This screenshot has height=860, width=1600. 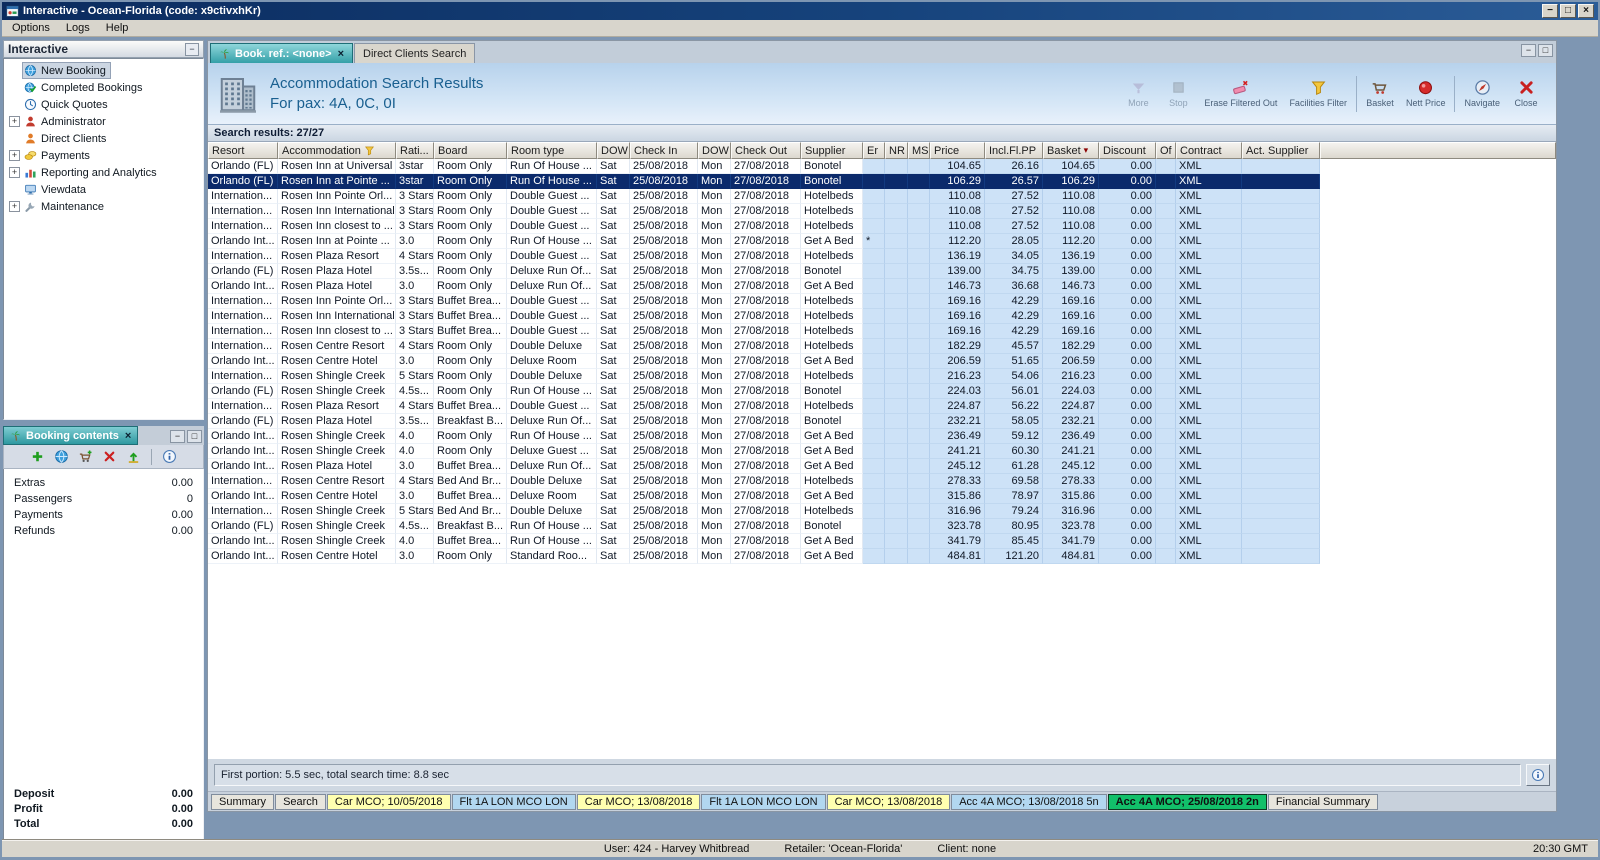 What do you see at coordinates (1586, 11) in the screenshot?
I see `window-close-button: ×` at bounding box center [1586, 11].